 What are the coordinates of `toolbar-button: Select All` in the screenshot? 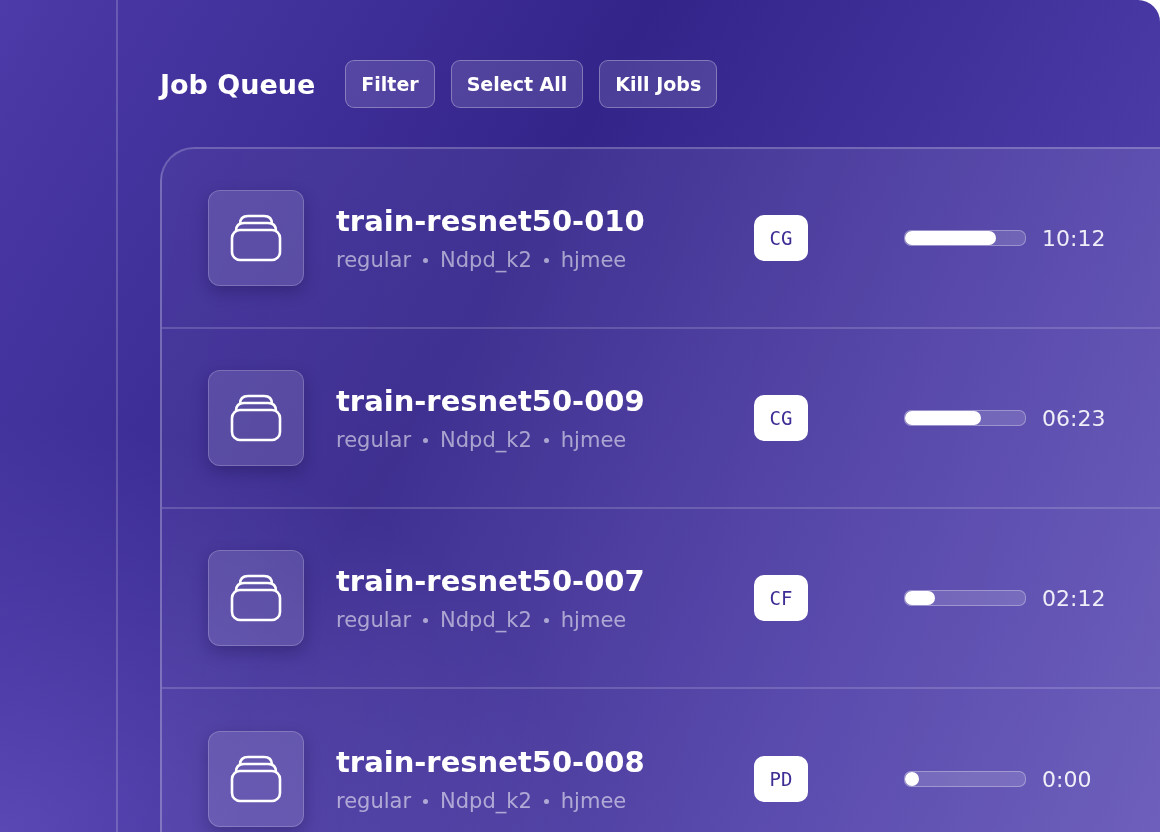 It's located at (517, 84).